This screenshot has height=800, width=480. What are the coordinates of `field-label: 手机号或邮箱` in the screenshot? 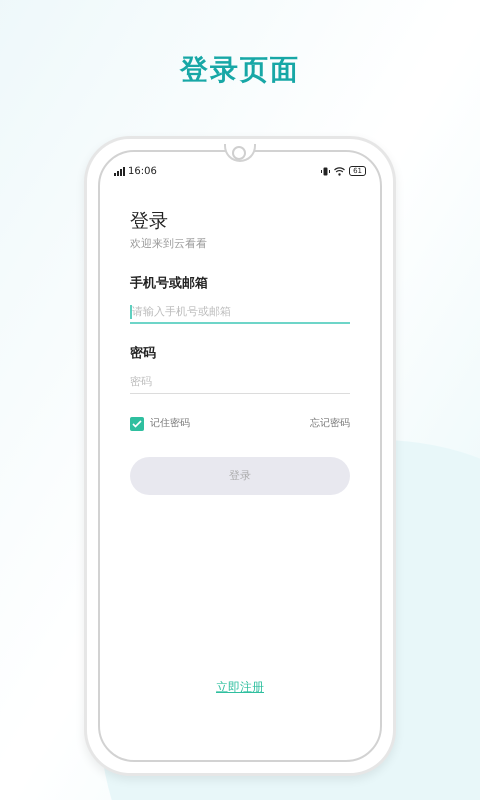 It's located at (169, 283).